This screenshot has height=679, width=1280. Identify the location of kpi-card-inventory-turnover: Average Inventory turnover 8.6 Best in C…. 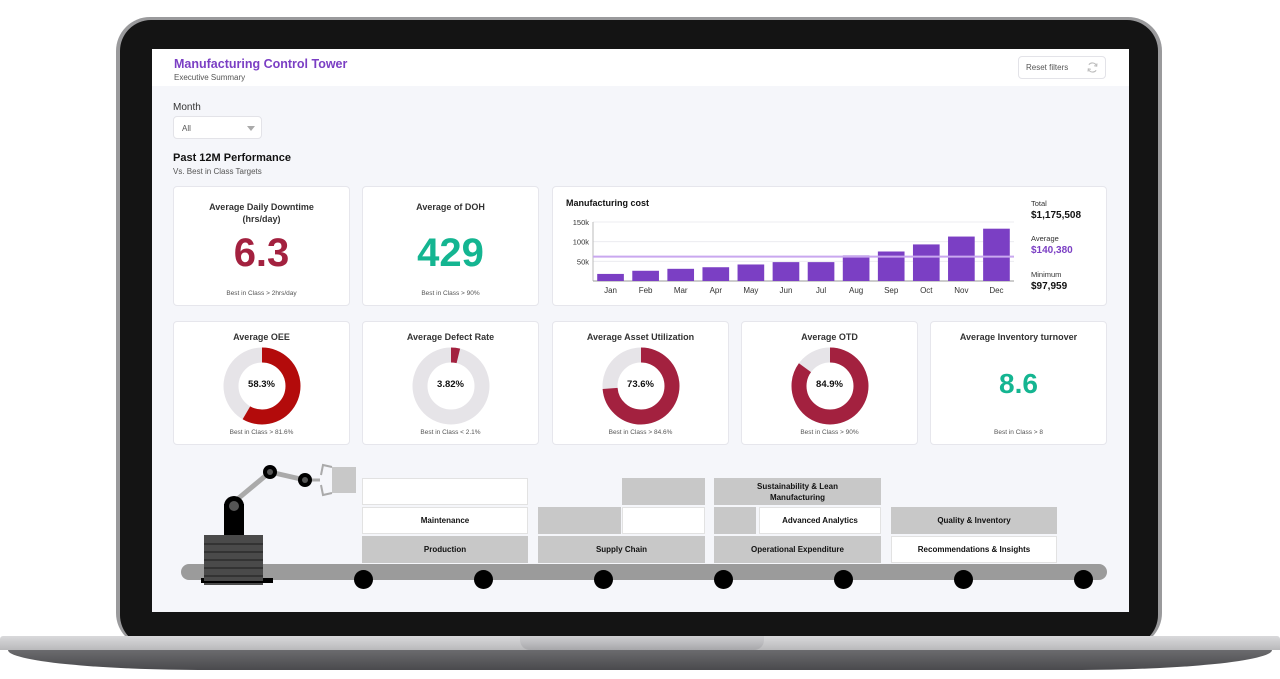
(1018, 383).